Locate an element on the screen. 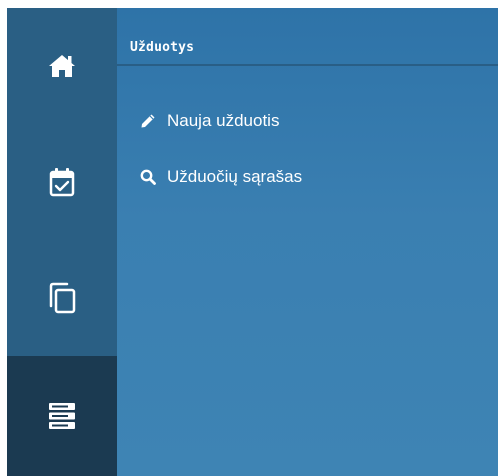 Image resolution: width=498 pixels, height=476 pixels. server-icon is located at coordinates (62, 416).